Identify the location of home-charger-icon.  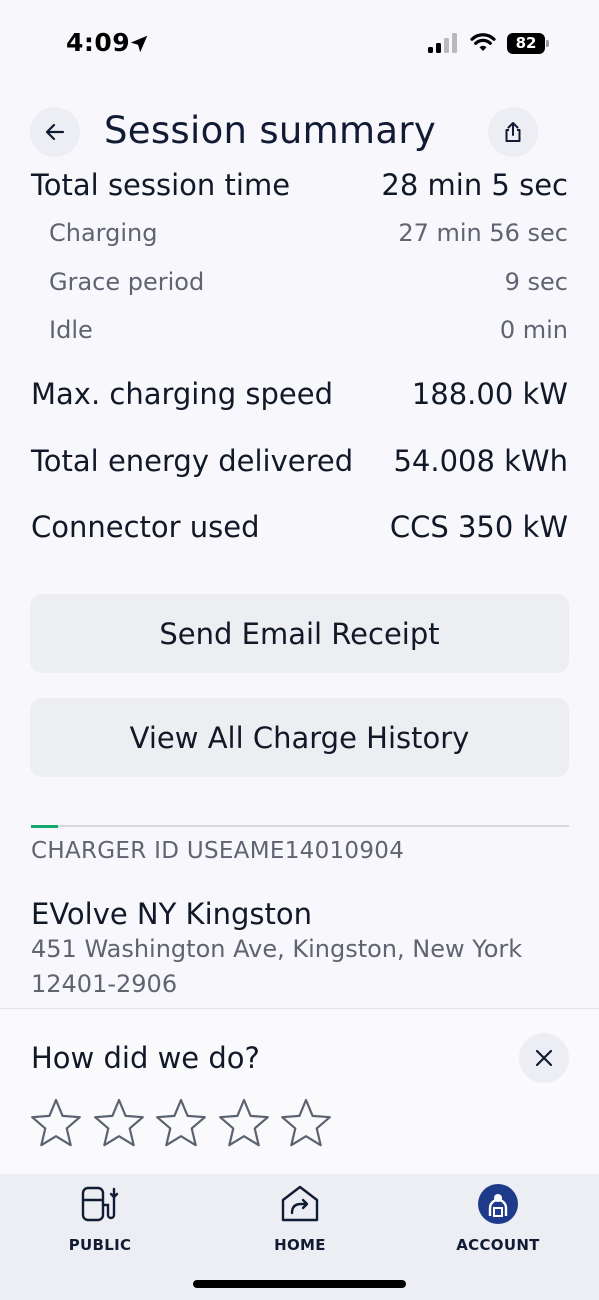
(300, 1203).